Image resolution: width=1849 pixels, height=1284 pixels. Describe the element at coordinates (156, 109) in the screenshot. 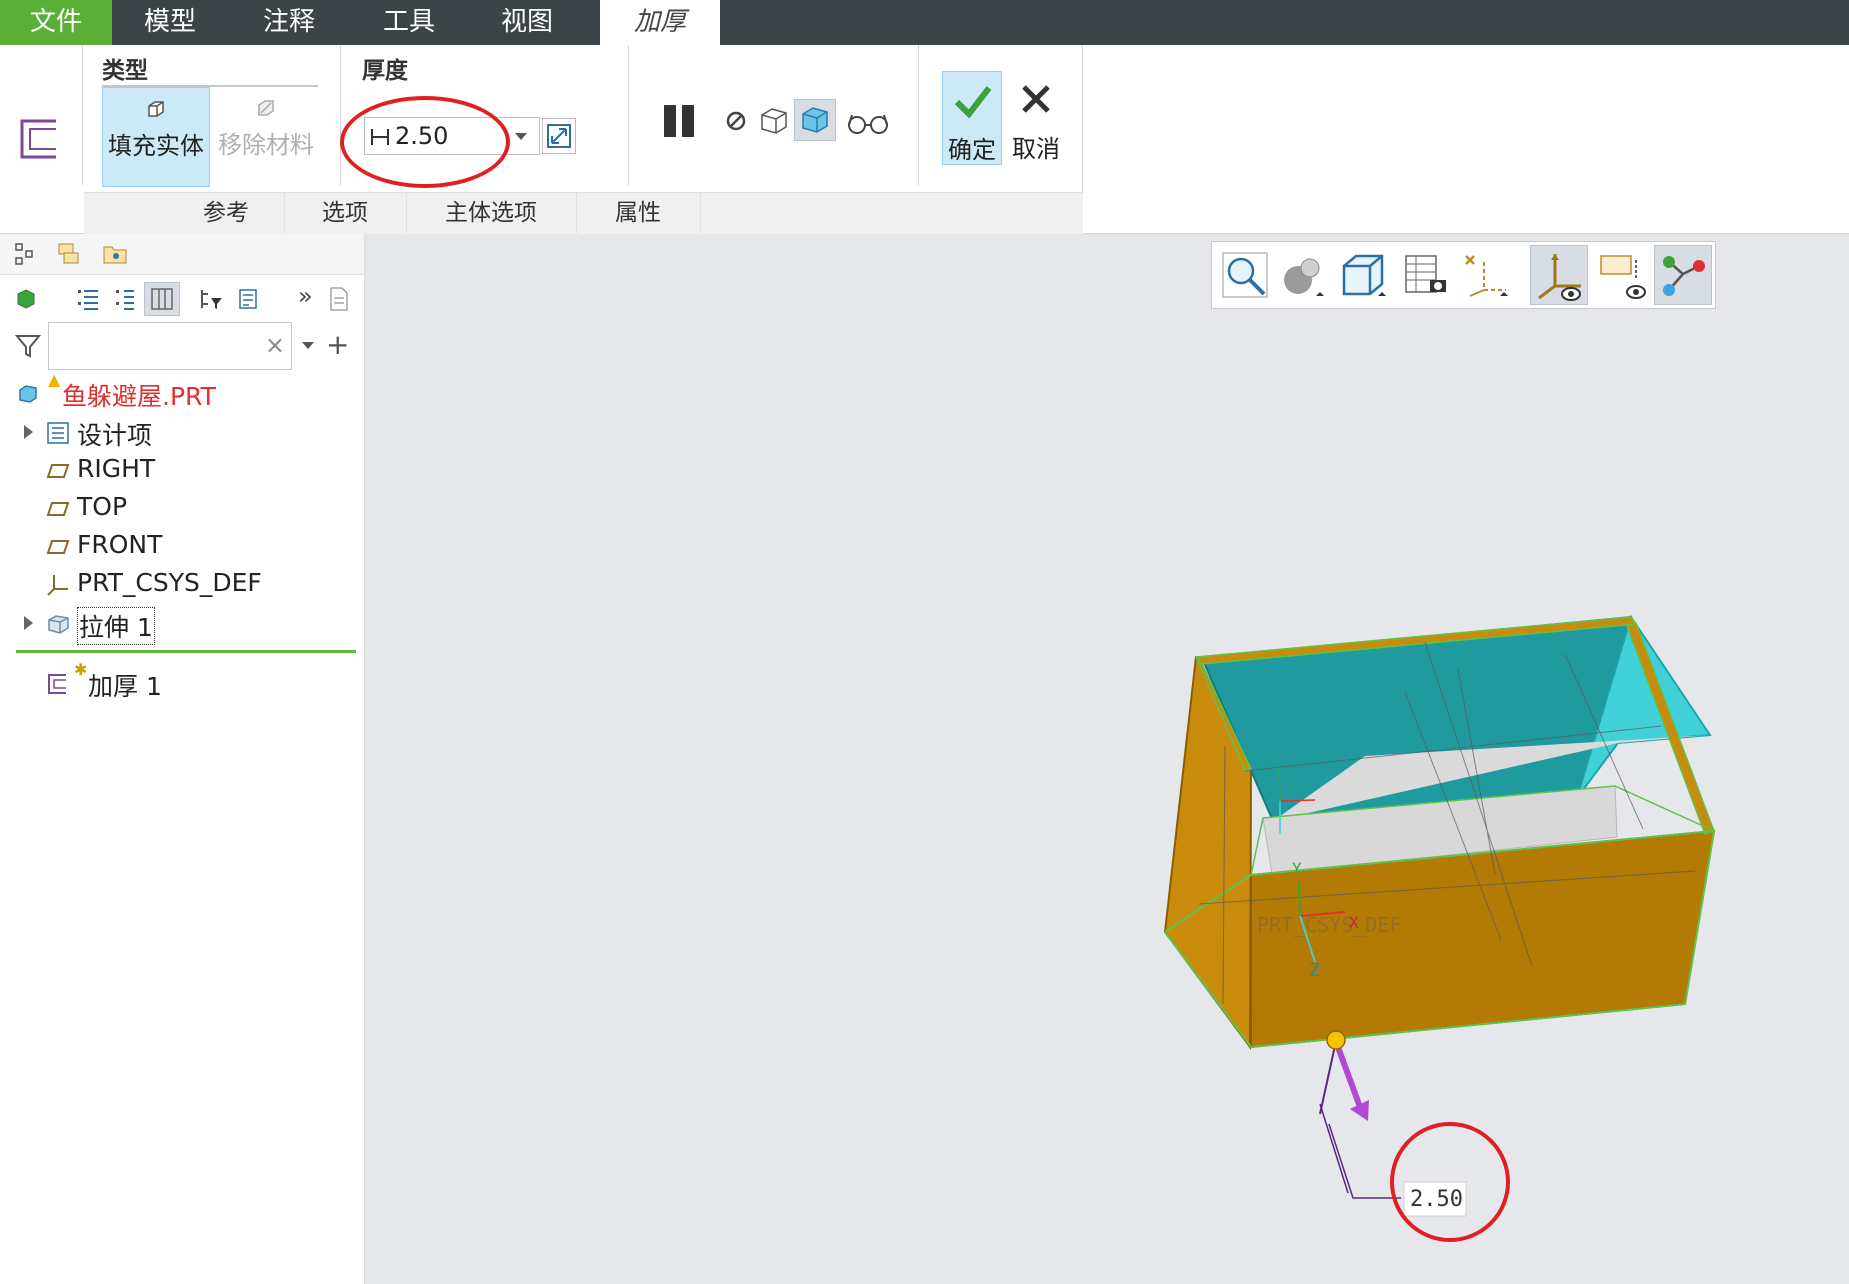

I see `solid-cube-icon` at that location.